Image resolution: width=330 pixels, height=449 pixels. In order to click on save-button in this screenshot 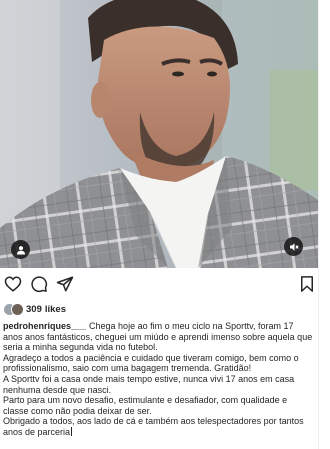, I will do `click(307, 284)`.